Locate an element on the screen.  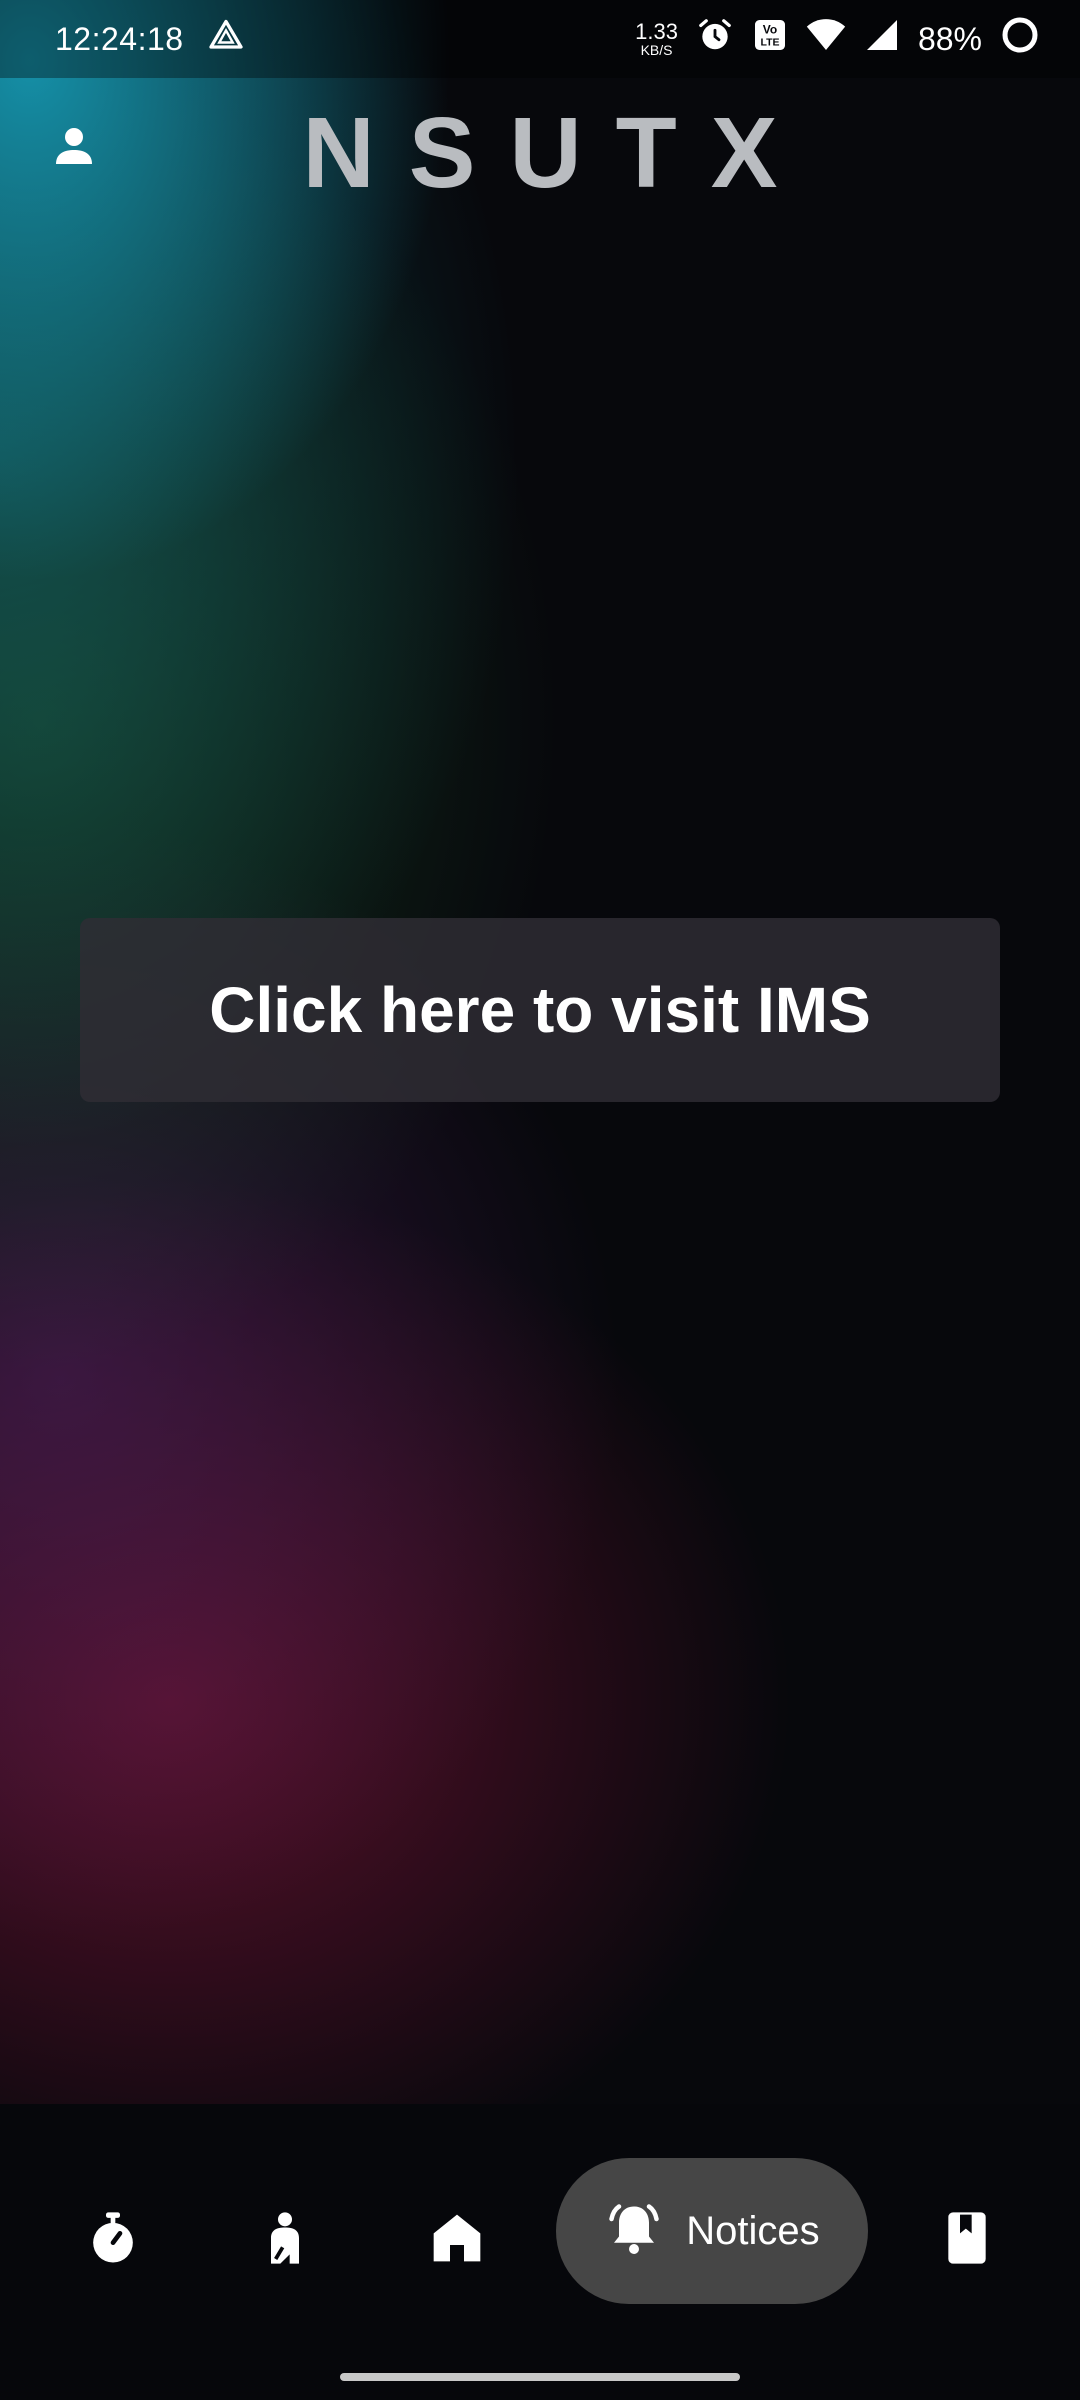
visit-ims-button: Click here to visit IMS is located at coordinates (540, 1010).